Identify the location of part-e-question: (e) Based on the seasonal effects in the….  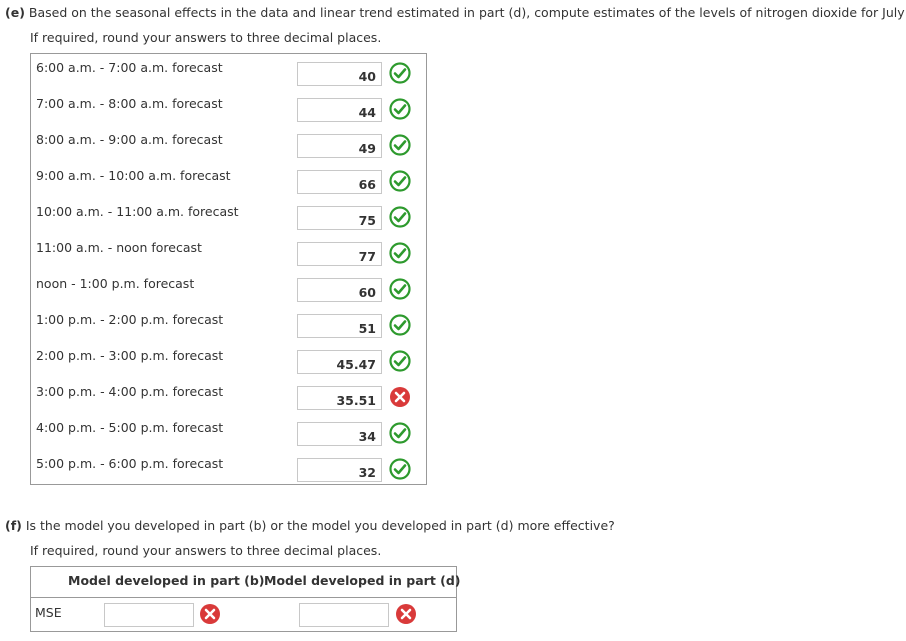
(455, 12).